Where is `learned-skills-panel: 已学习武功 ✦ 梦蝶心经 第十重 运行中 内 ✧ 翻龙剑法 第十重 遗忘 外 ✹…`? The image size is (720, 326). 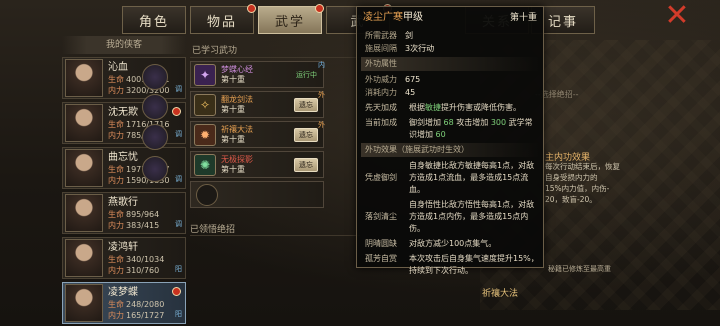 learned-skills-panel: 已学习武功 ✦ 梦蝶心经 第十重 运行中 内 ✧ 翻龙剑法 第十重 遗忘 外 ✹… is located at coordinates (275, 144).